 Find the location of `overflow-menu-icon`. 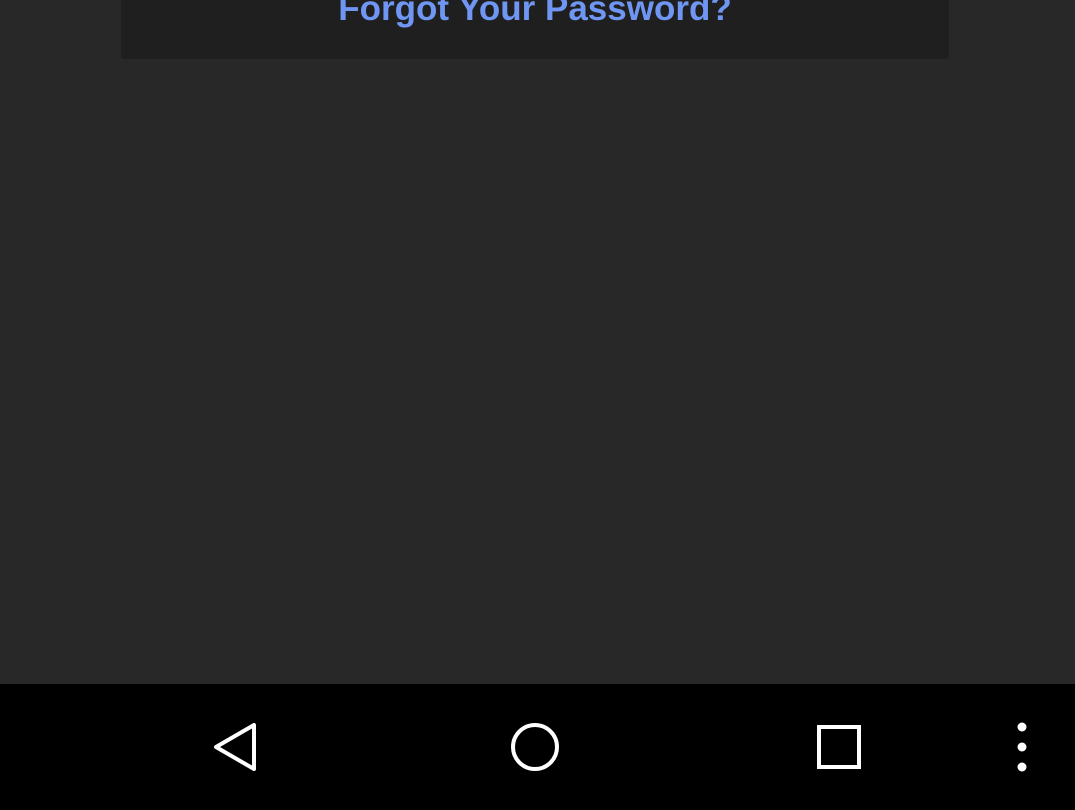

overflow-menu-icon is located at coordinates (1022, 747).